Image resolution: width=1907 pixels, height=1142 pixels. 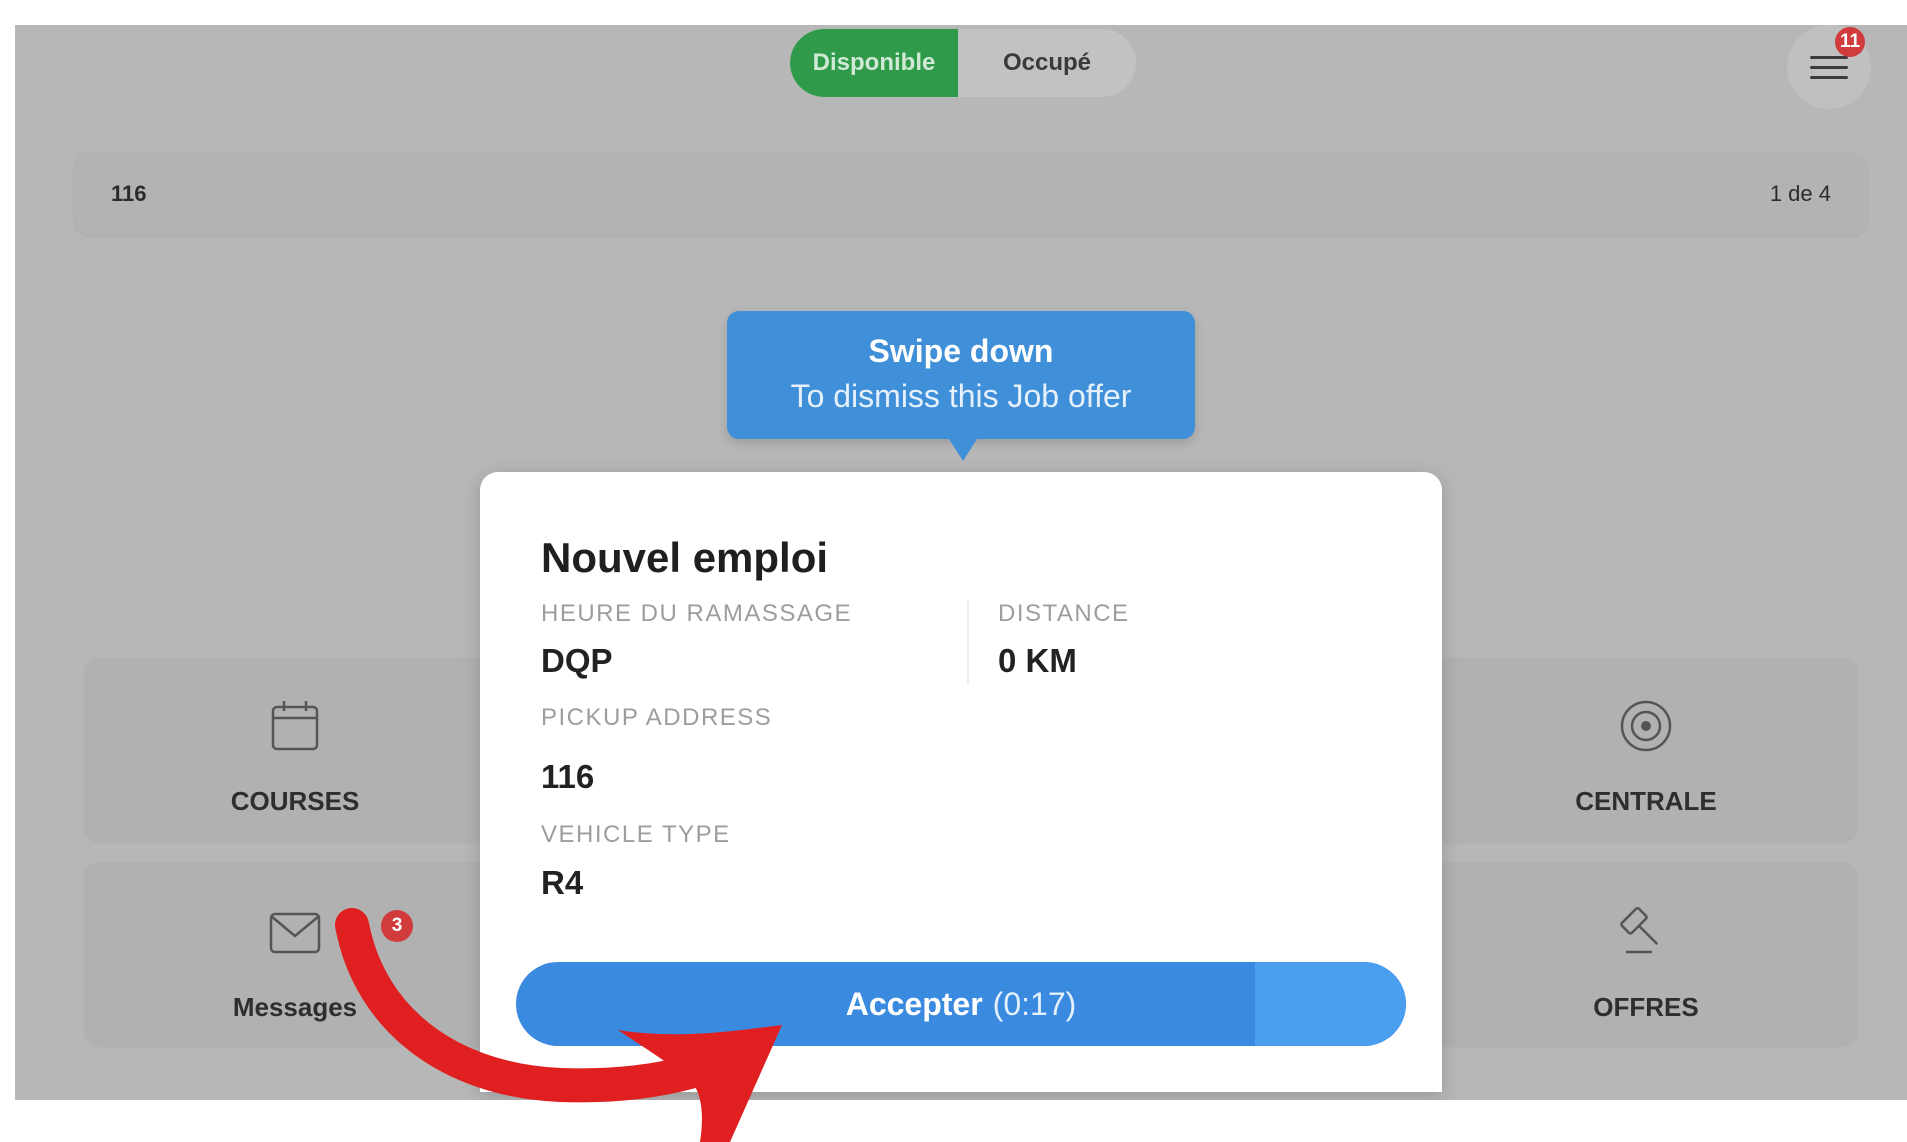 I want to click on tooltip-subtitle: To dismiss this Job offer, so click(x=961, y=396).